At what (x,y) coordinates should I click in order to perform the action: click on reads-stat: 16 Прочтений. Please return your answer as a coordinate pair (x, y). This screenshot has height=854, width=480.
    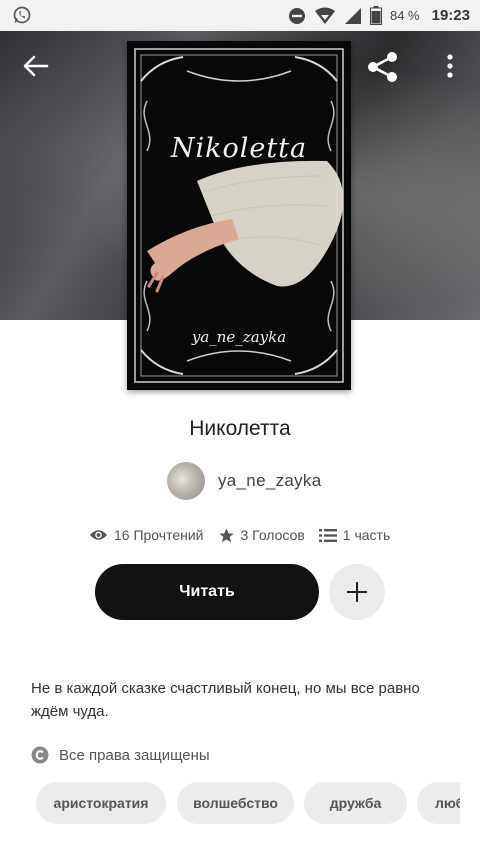
    Looking at the image, I should click on (146, 535).